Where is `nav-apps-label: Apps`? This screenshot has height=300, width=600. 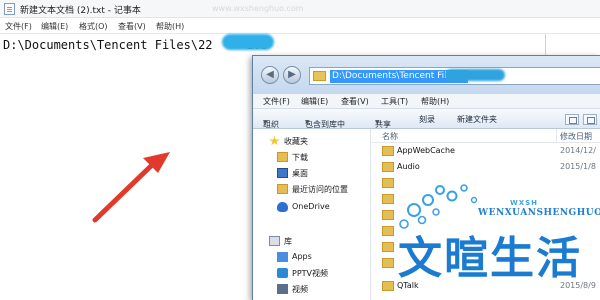
nav-apps-label: Apps is located at coordinates (302, 256).